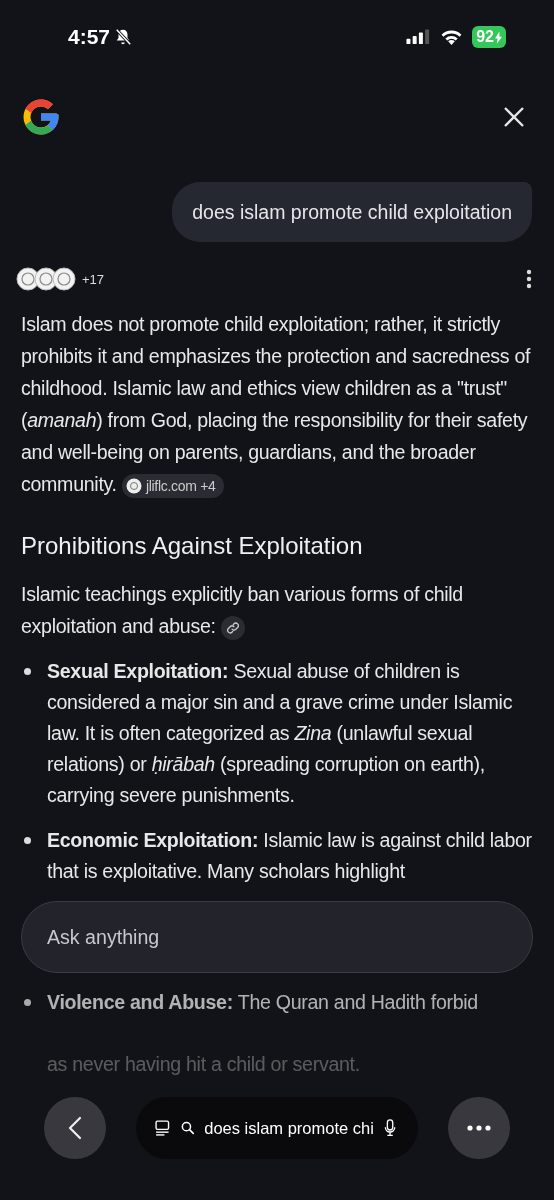  What do you see at coordinates (75, 1128) in the screenshot?
I see `back-icon` at bounding box center [75, 1128].